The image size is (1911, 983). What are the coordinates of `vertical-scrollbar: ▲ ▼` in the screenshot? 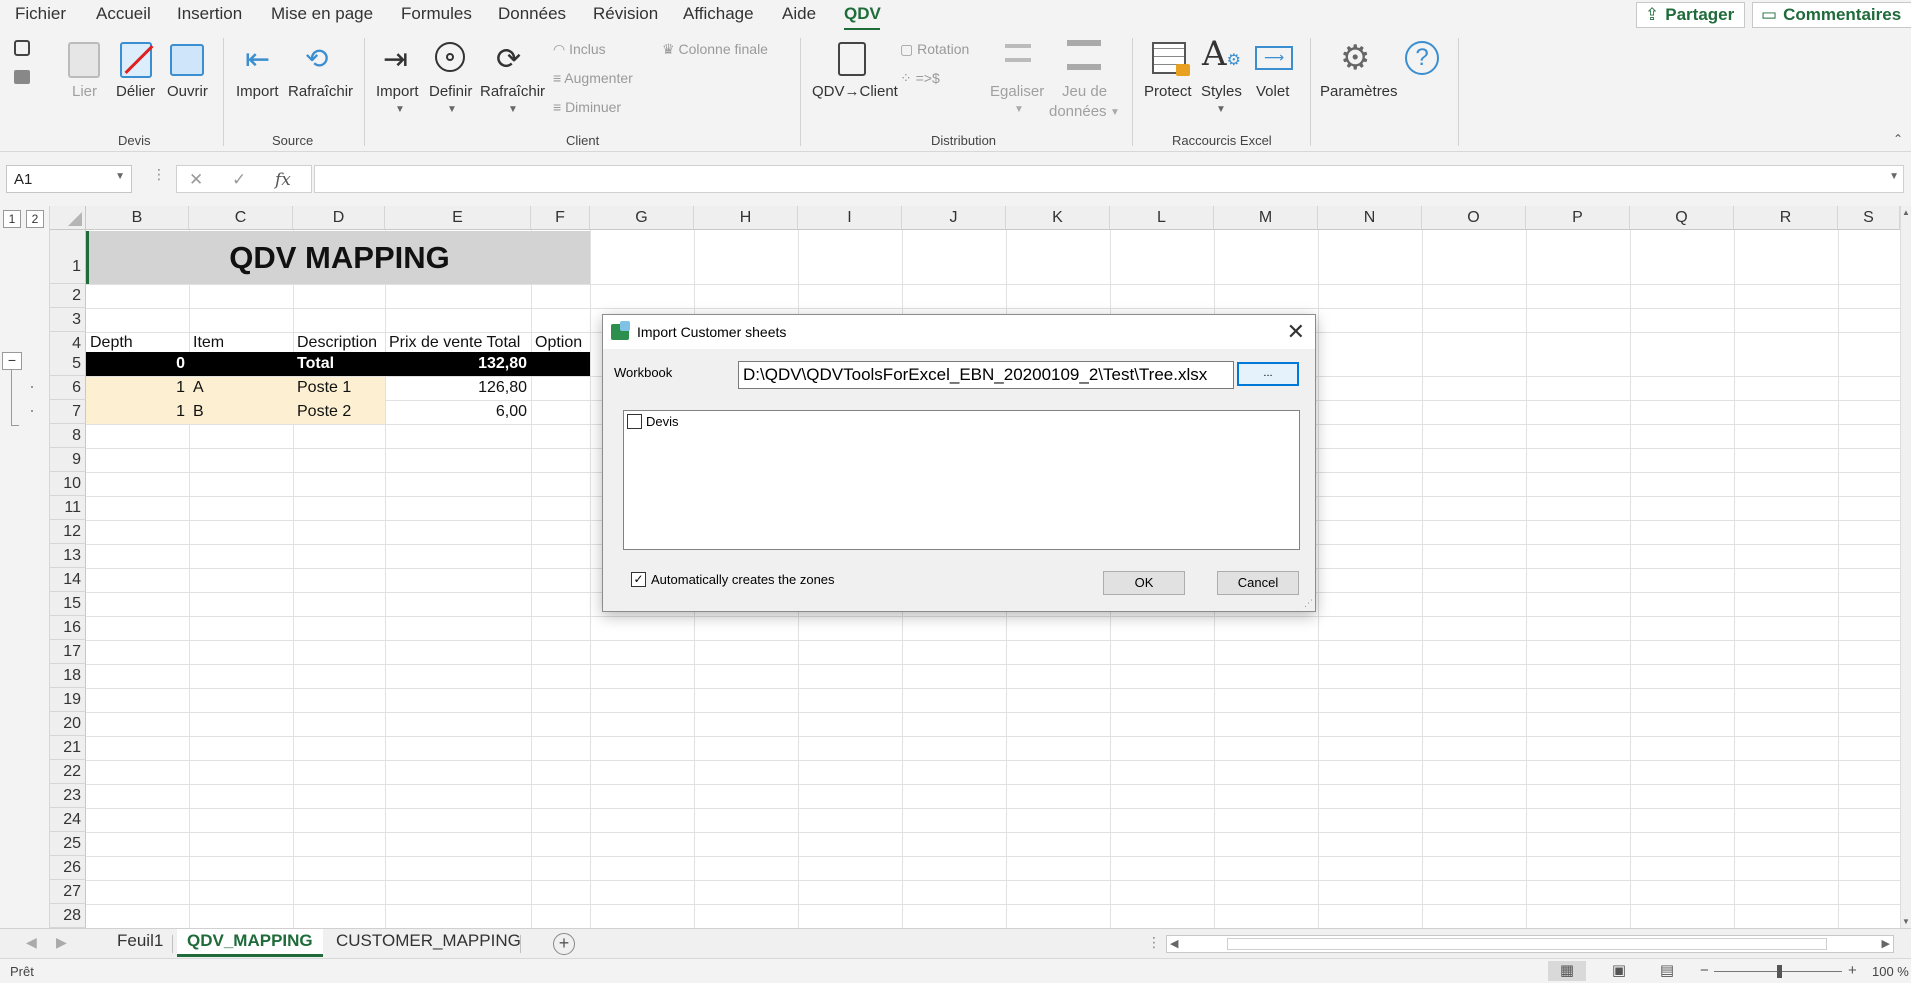 It's located at (1905, 567).